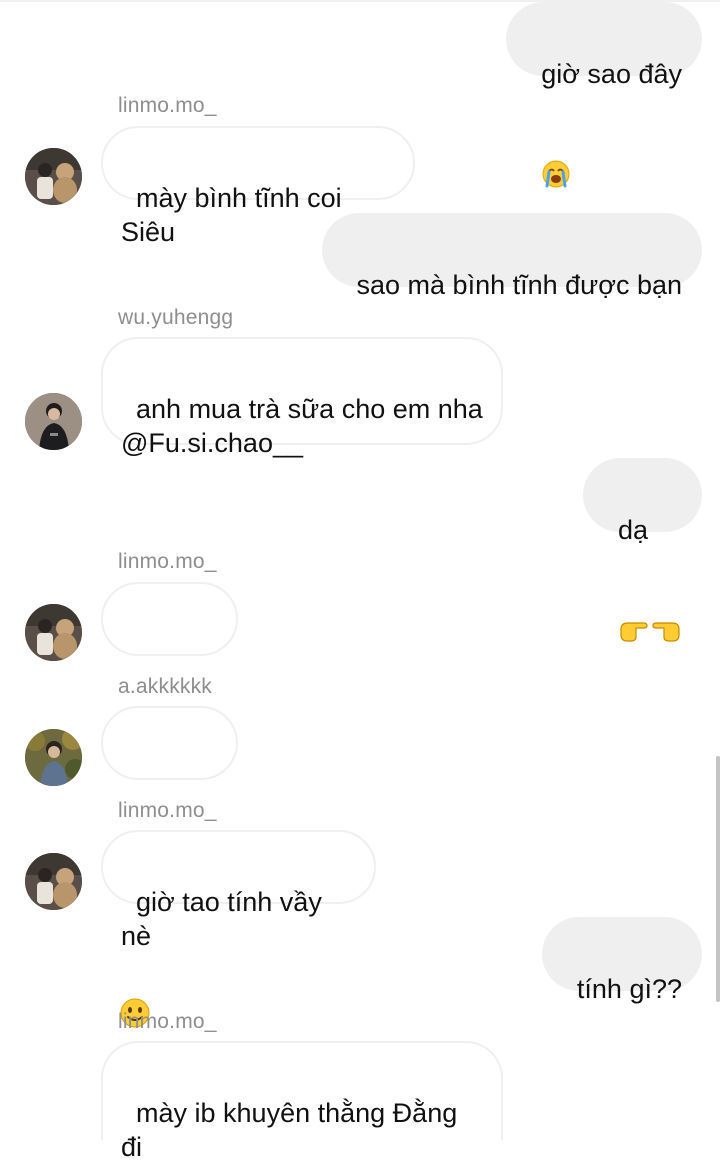 The width and height of the screenshot is (720, 1164). What do you see at coordinates (289, 1130) in the screenshot?
I see `message-text: mày ib khuyên thằng Đằng đi` at bounding box center [289, 1130].